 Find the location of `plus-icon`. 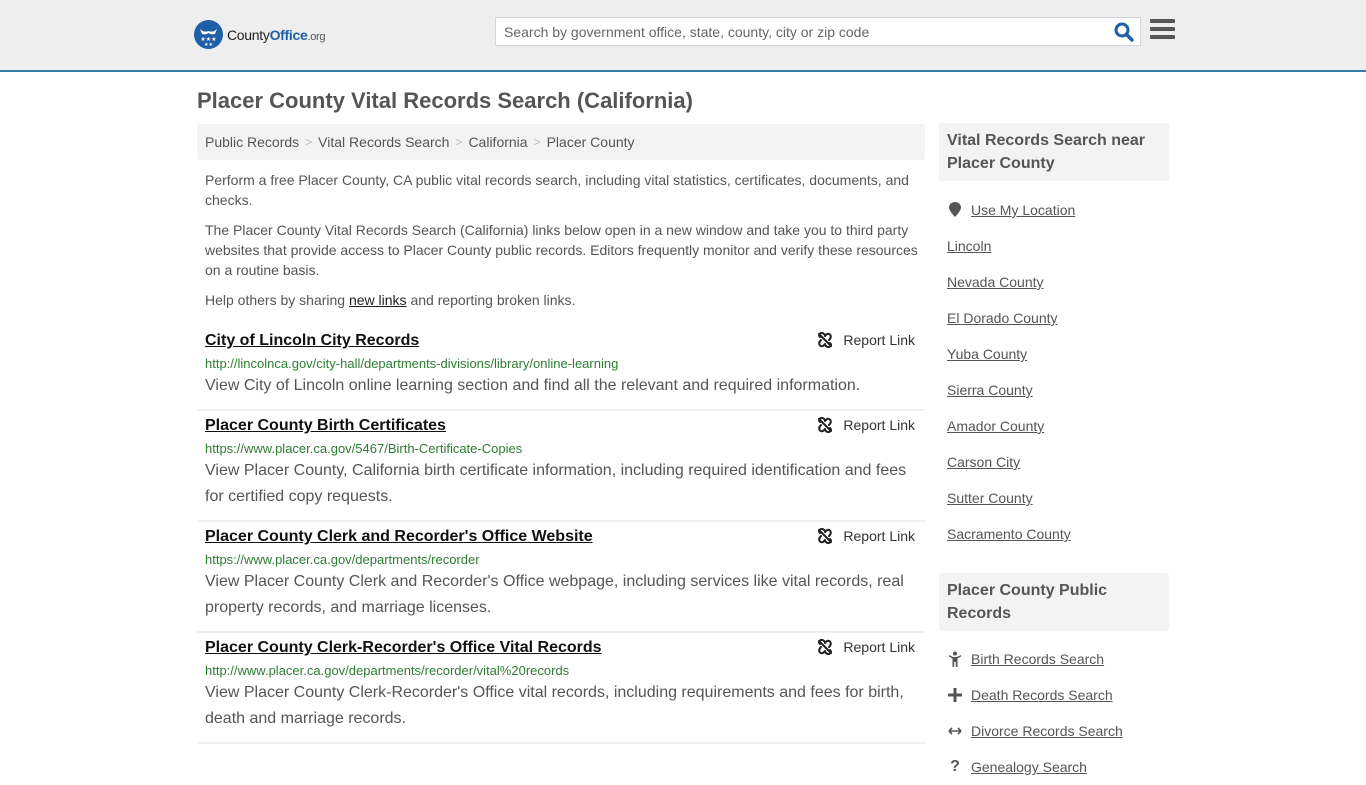

plus-icon is located at coordinates (955, 695).